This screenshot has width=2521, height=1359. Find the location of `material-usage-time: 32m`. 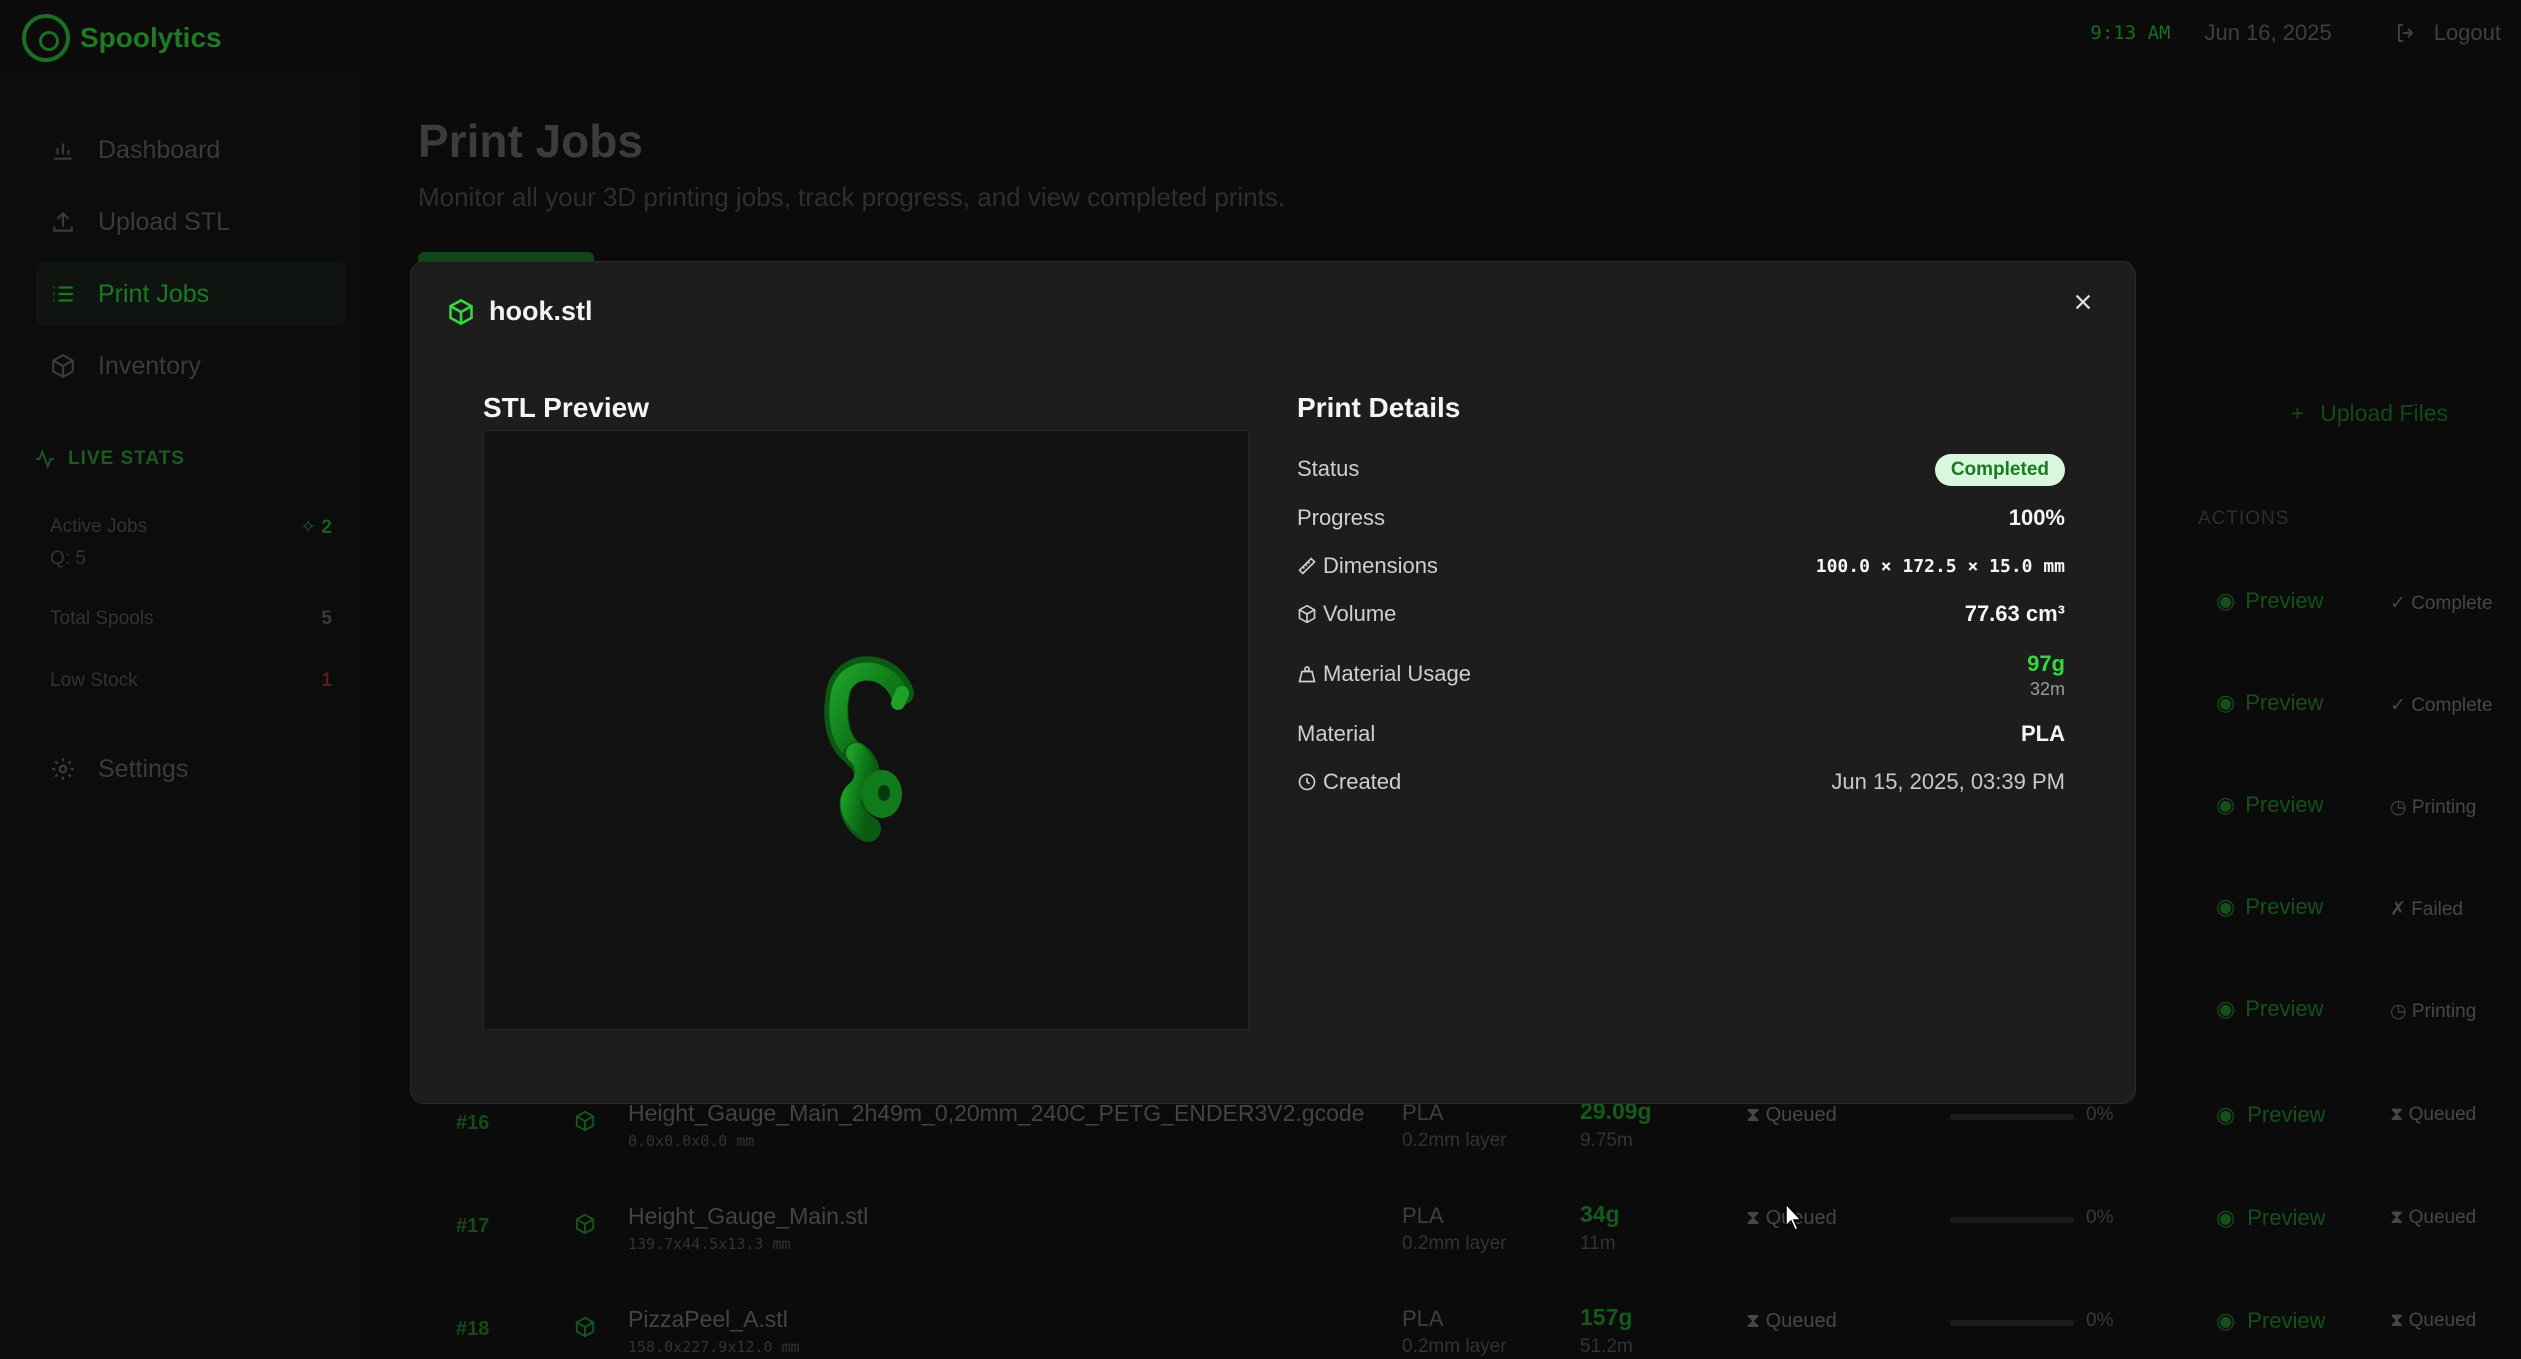

material-usage-time: 32m is located at coordinates (2047, 689).